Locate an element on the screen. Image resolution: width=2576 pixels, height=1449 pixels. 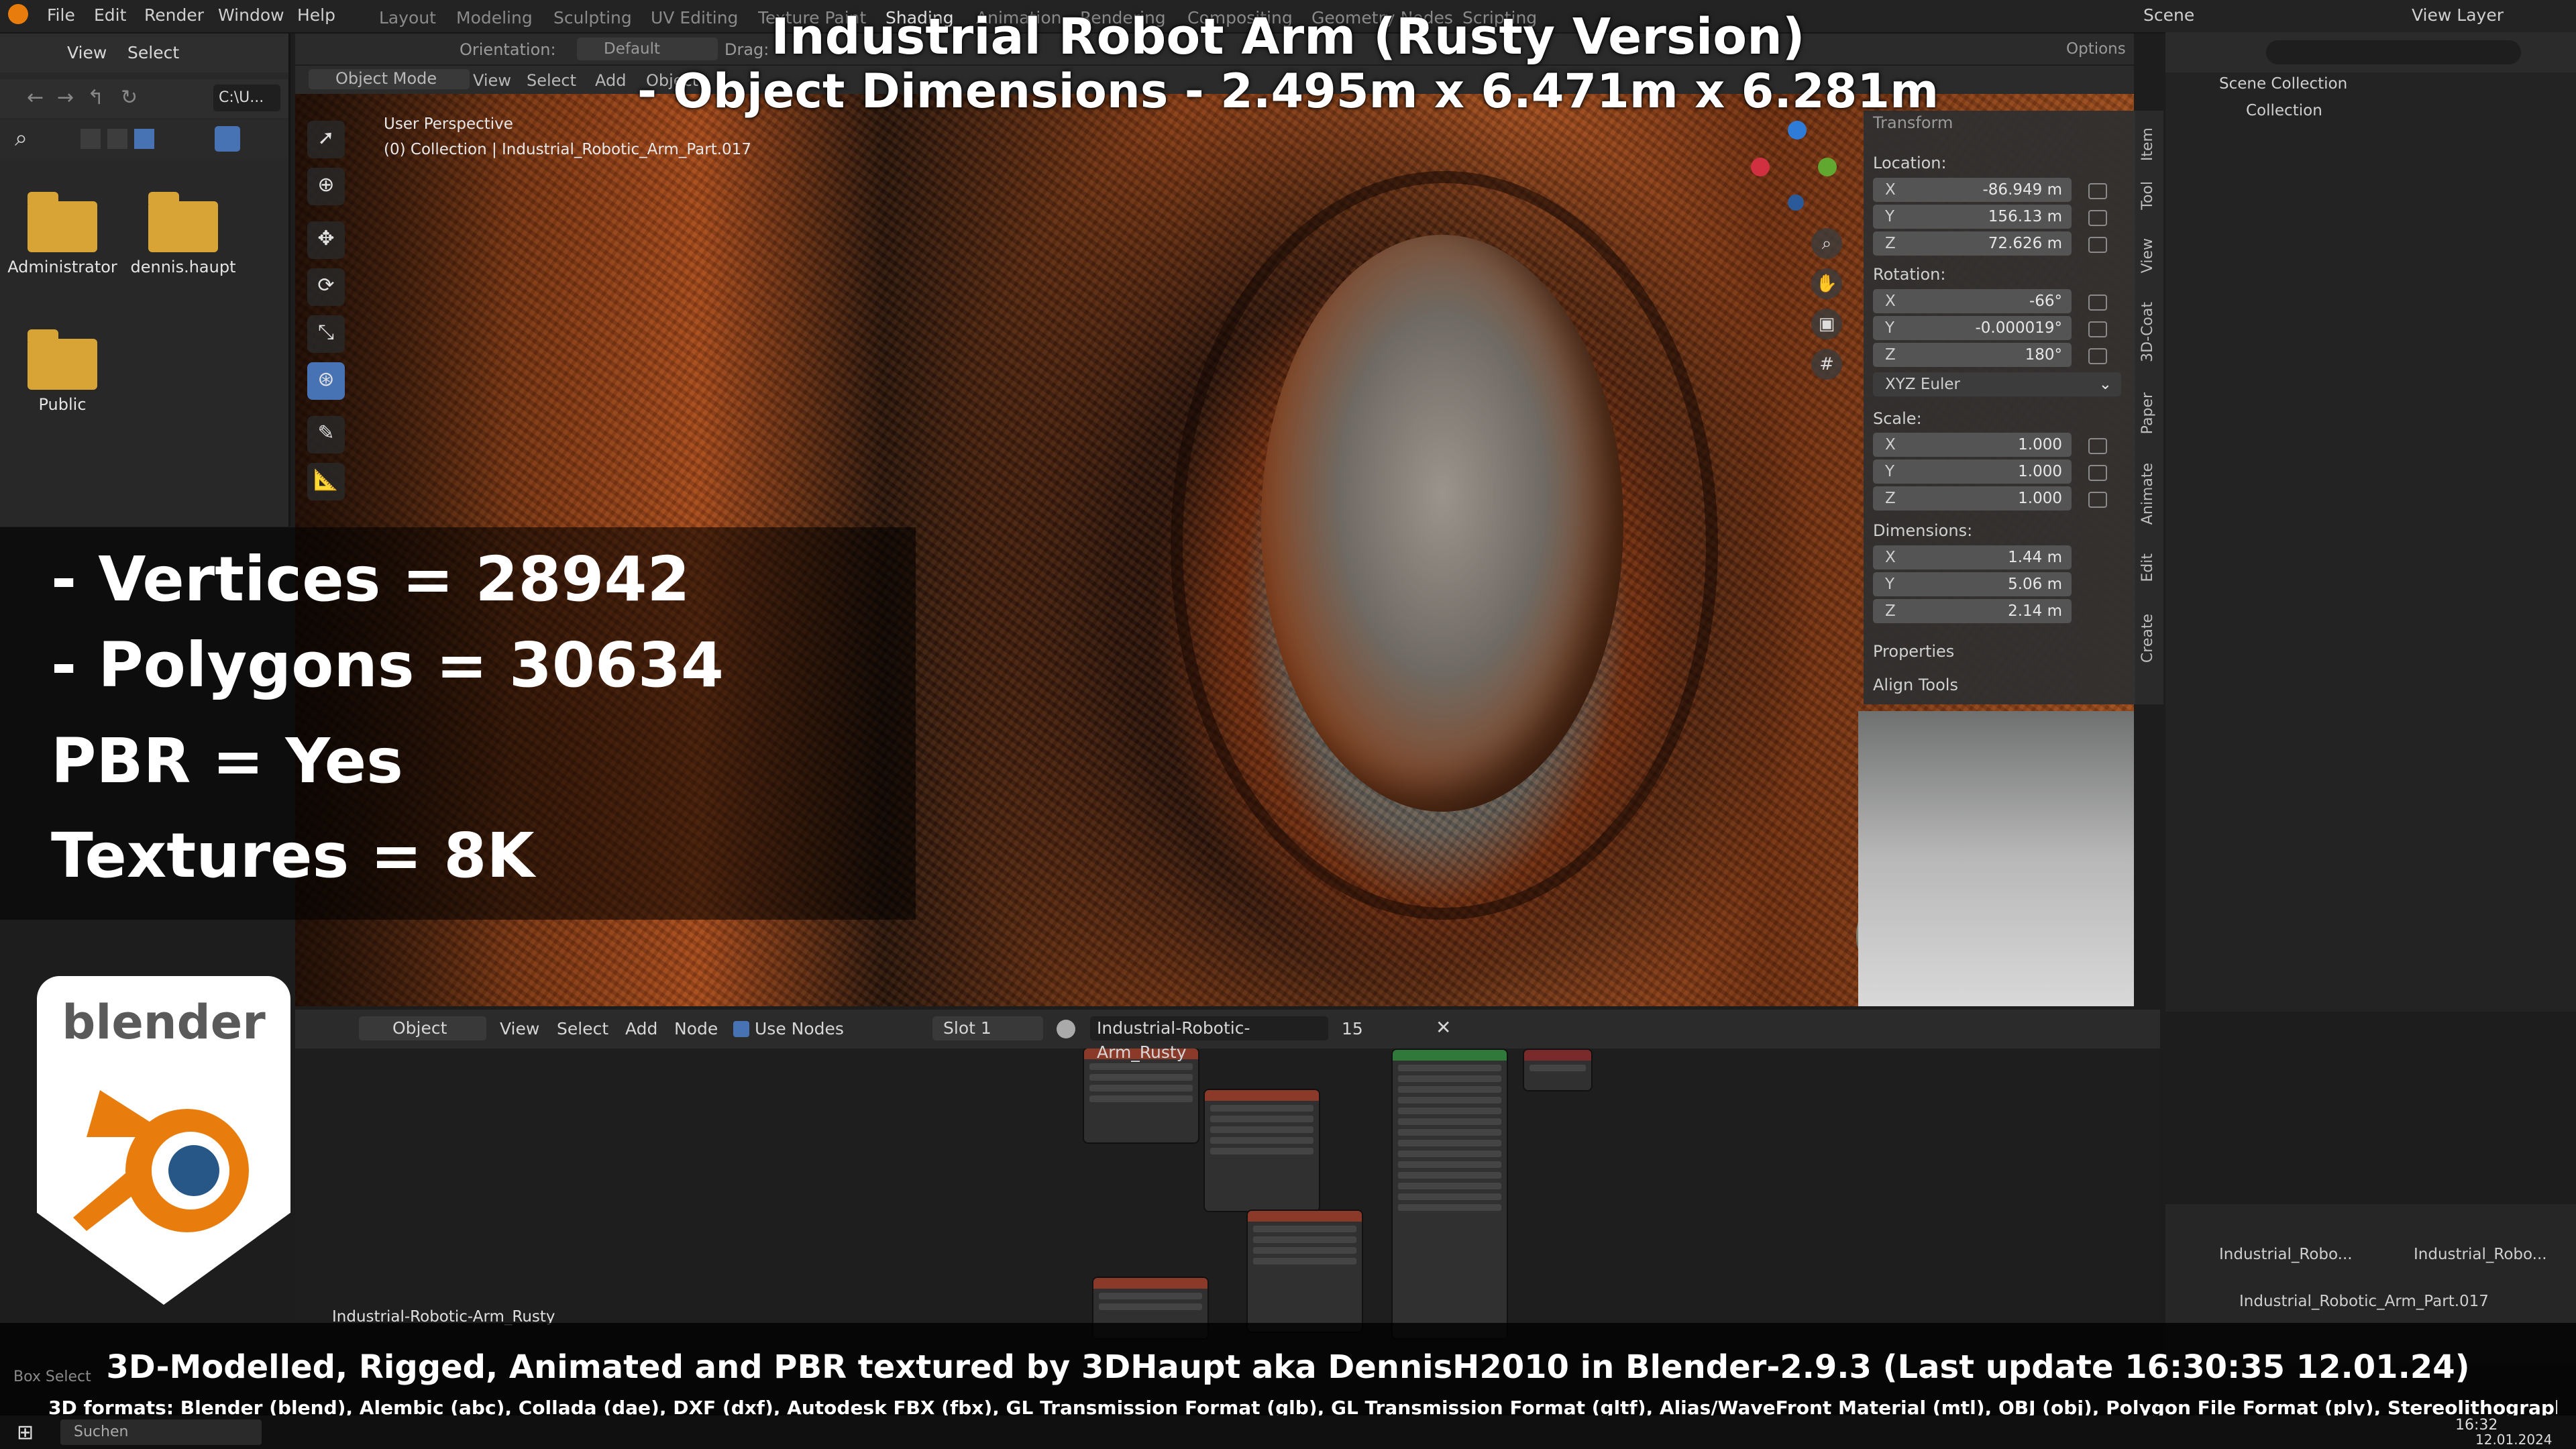
dimensions-x-field: X 1.44 m is located at coordinates (1972, 557).